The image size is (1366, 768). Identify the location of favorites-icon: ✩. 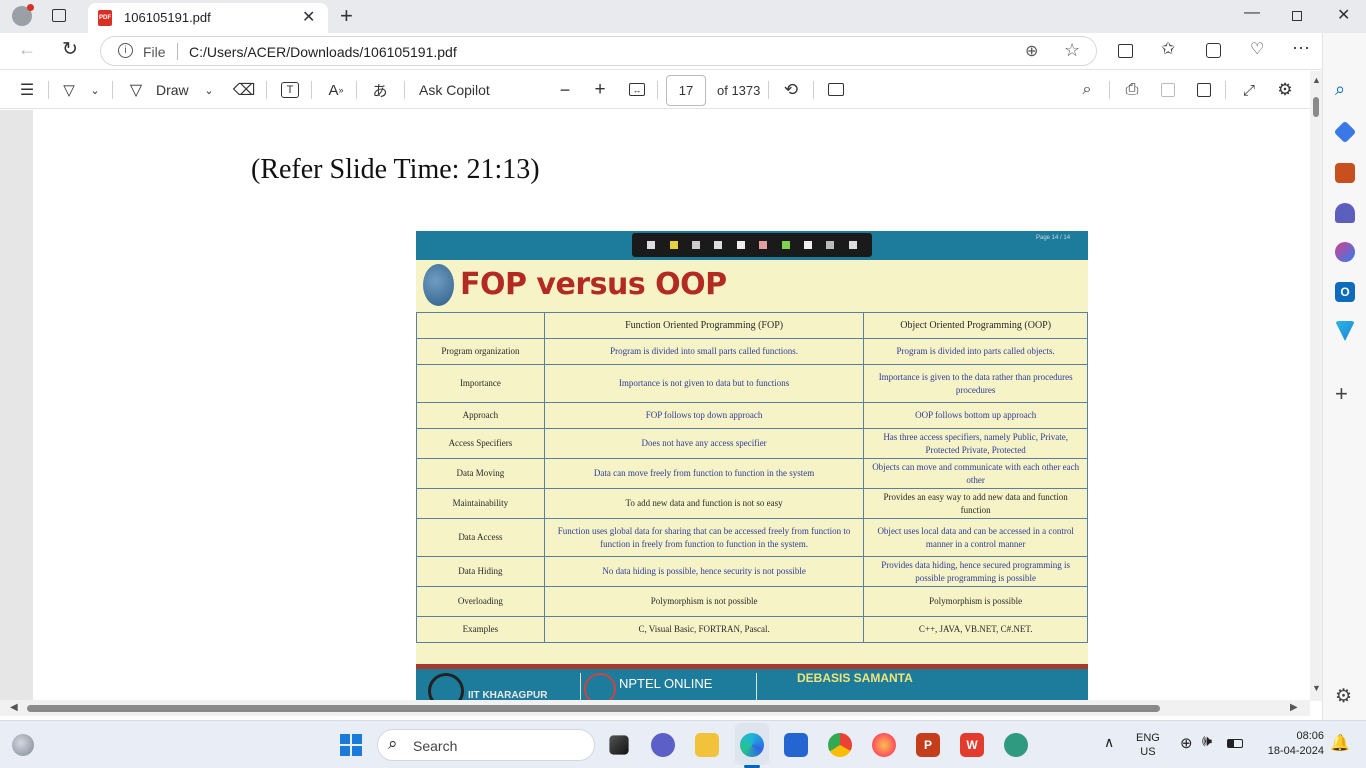
(1168, 49).